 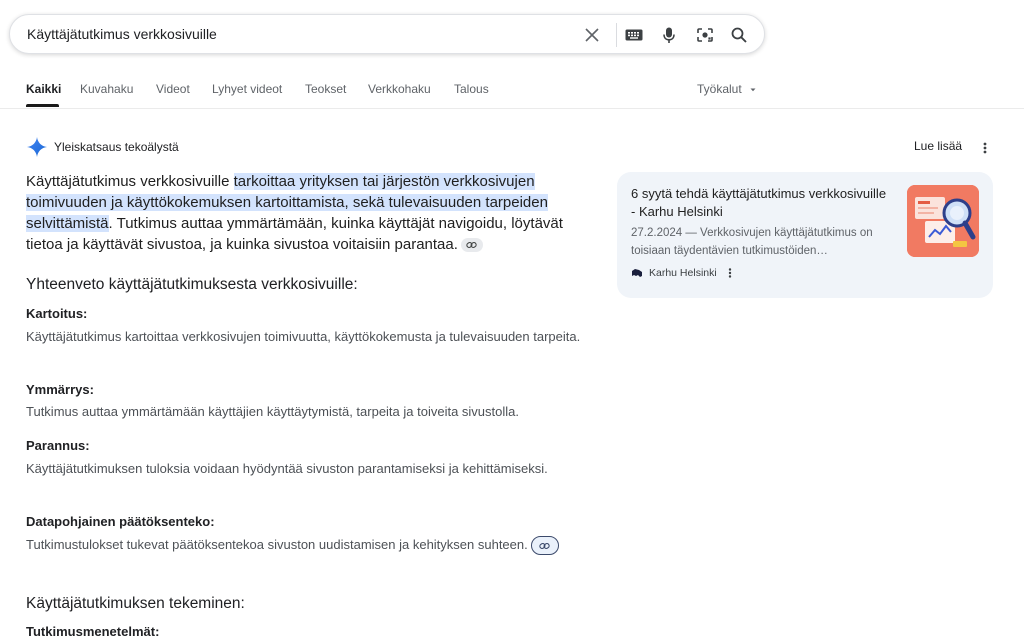 What do you see at coordinates (634, 35) in the screenshot?
I see `keyboard-icon` at bounding box center [634, 35].